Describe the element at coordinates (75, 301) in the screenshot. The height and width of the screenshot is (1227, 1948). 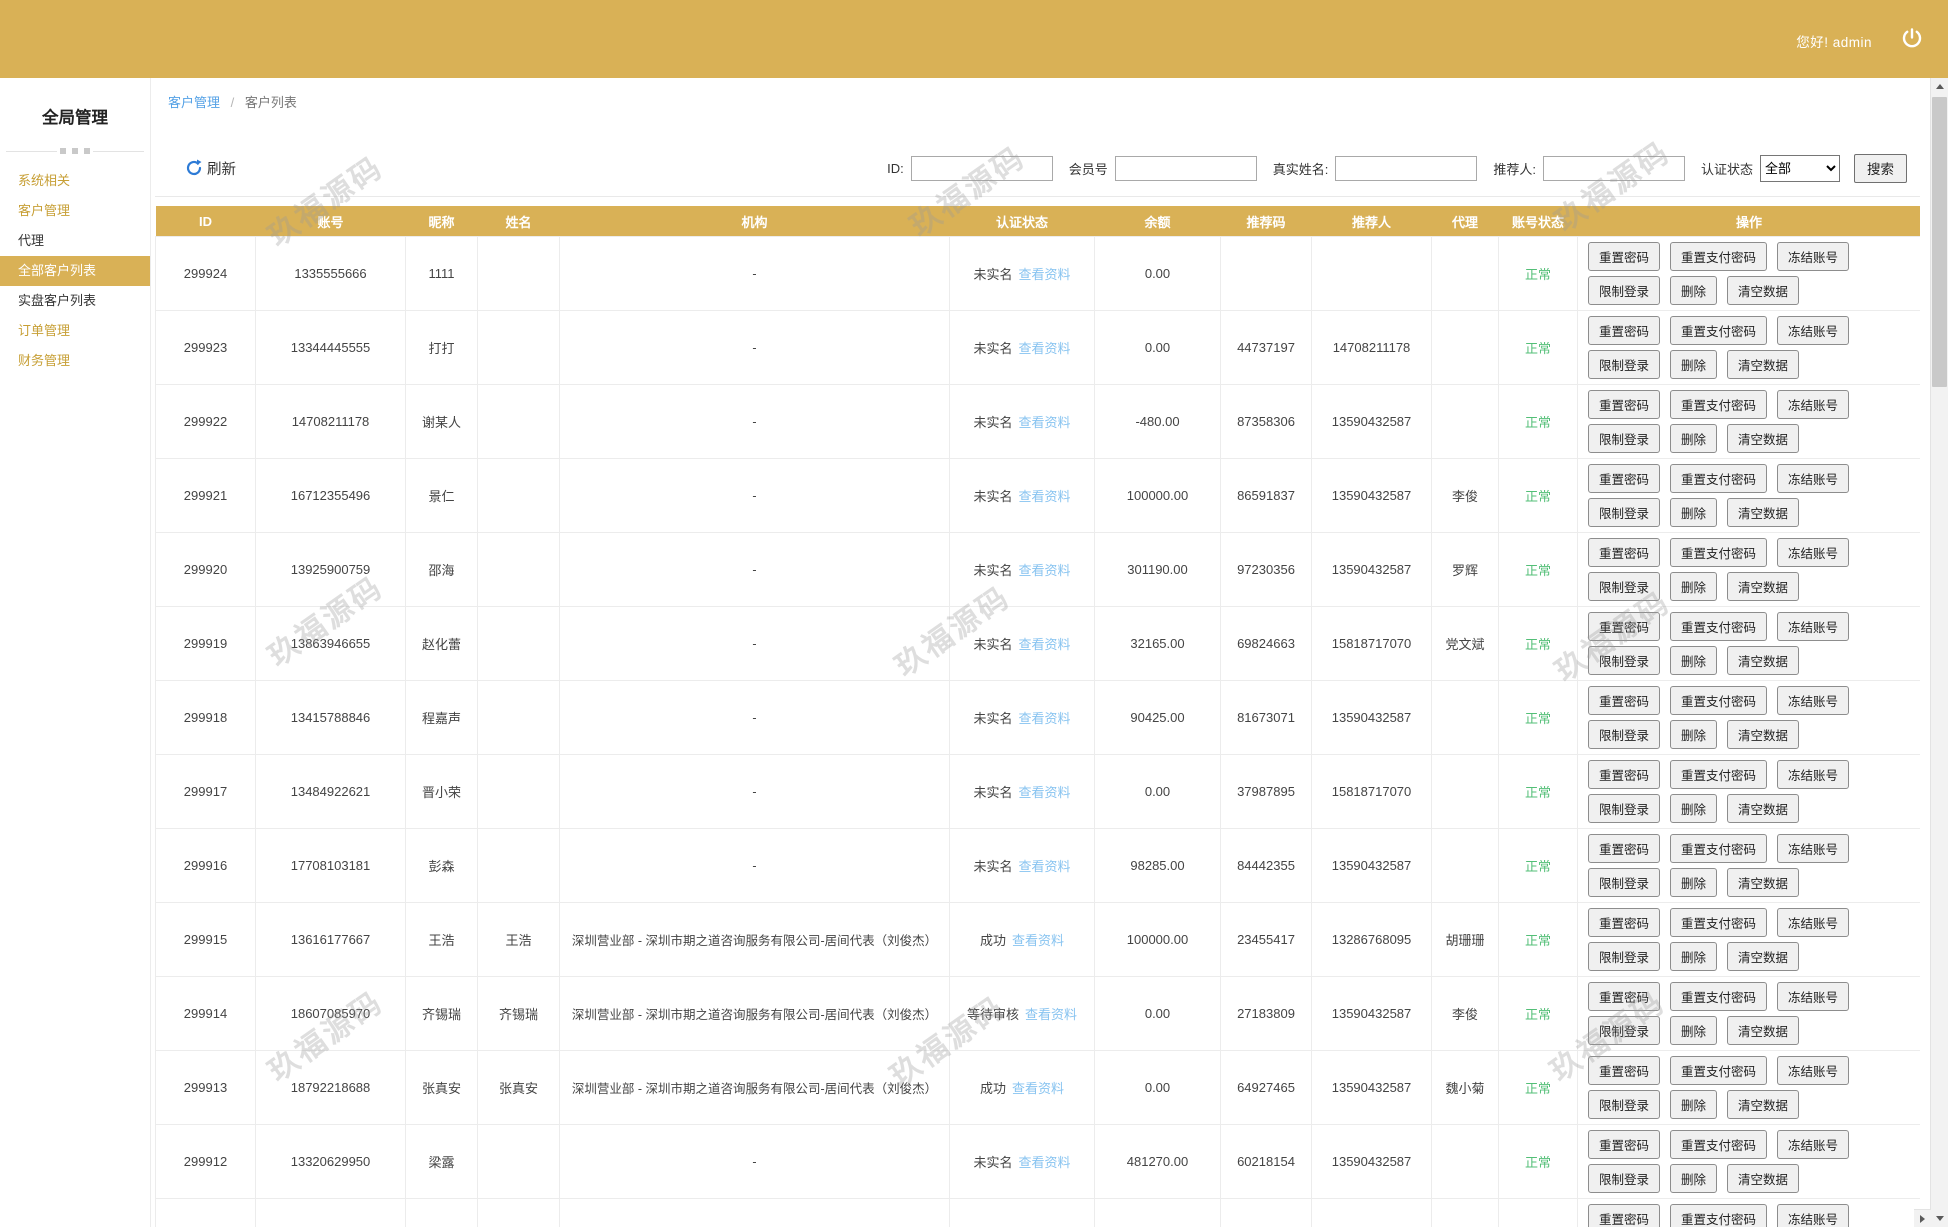
I see `sidebar-item-real-customers: 实盘客户列表` at that location.